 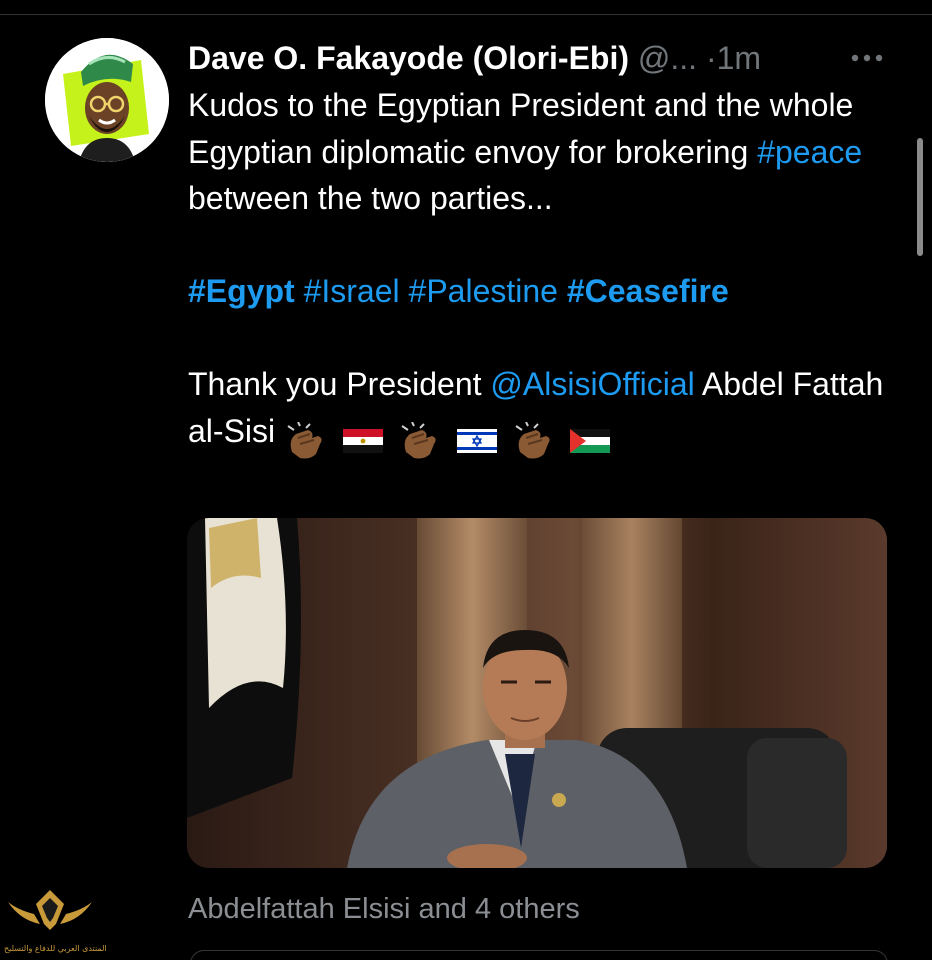 I want to click on author-avatar, so click(x=107, y=100).